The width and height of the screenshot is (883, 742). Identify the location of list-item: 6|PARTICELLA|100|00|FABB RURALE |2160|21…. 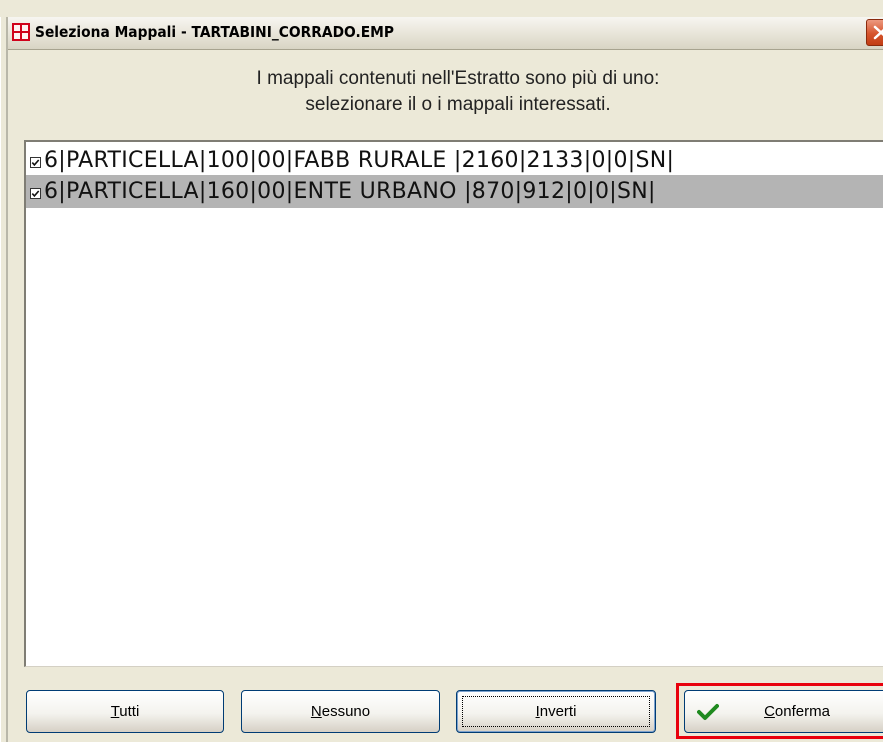
(454, 160).